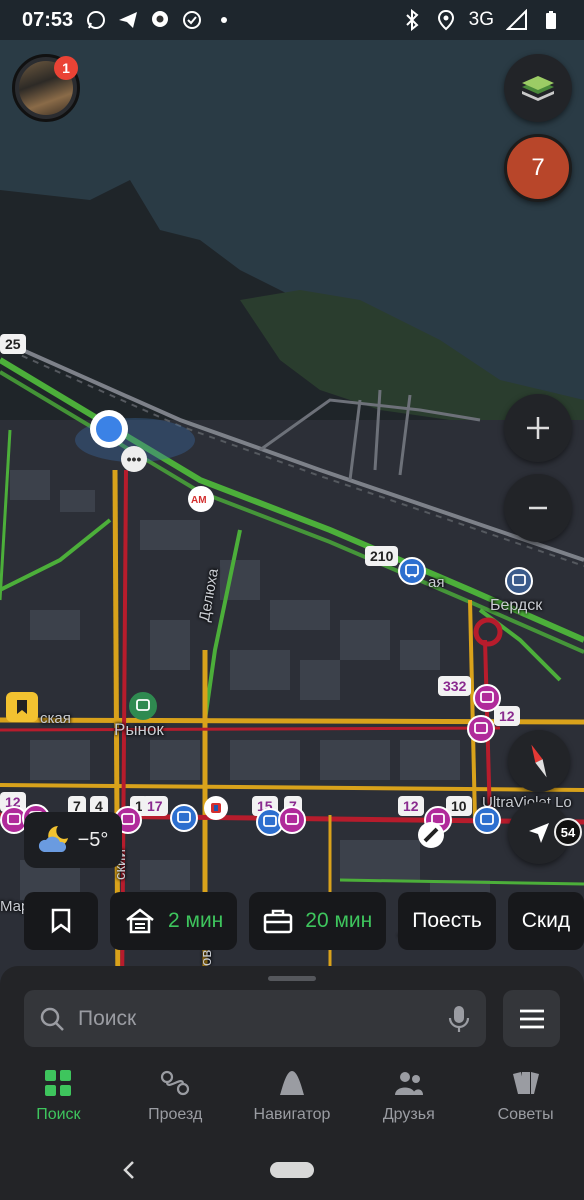  I want to click on layers-icon, so click(538, 88).